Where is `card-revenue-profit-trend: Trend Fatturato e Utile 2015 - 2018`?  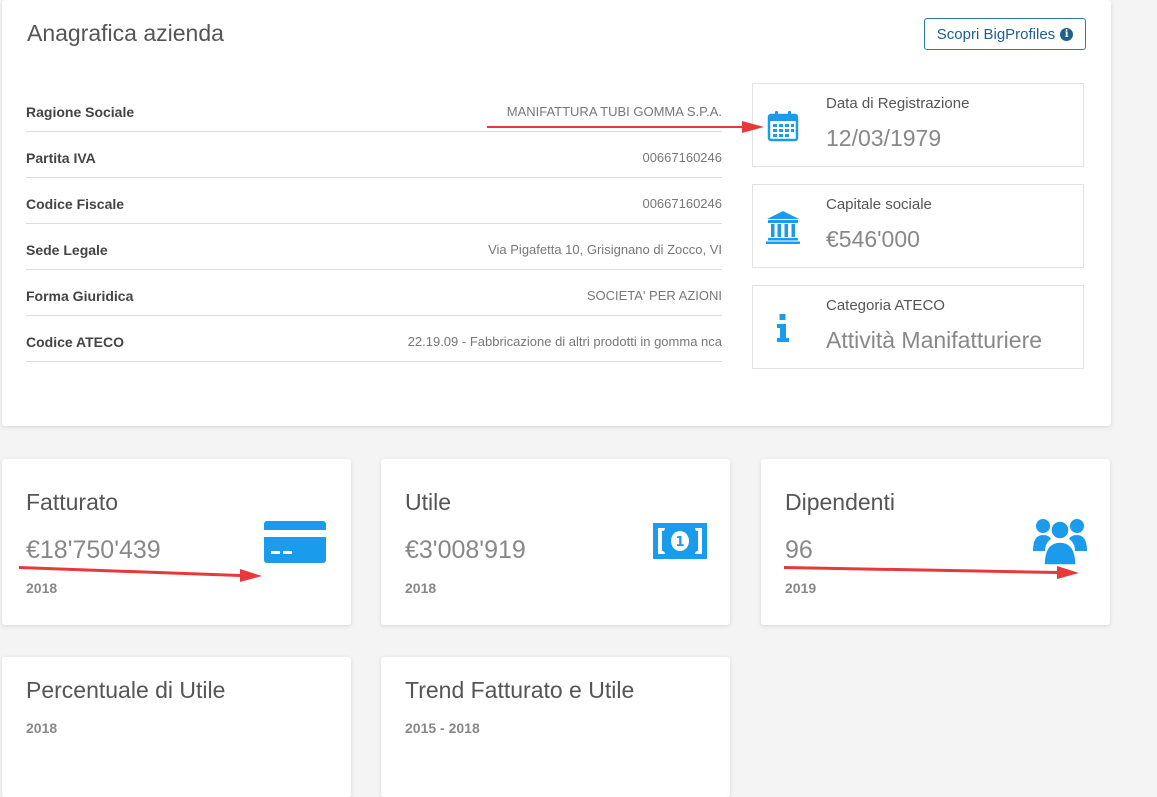 card-revenue-profit-trend: Trend Fatturato e Utile 2015 - 2018 is located at coordinates (555, 727).